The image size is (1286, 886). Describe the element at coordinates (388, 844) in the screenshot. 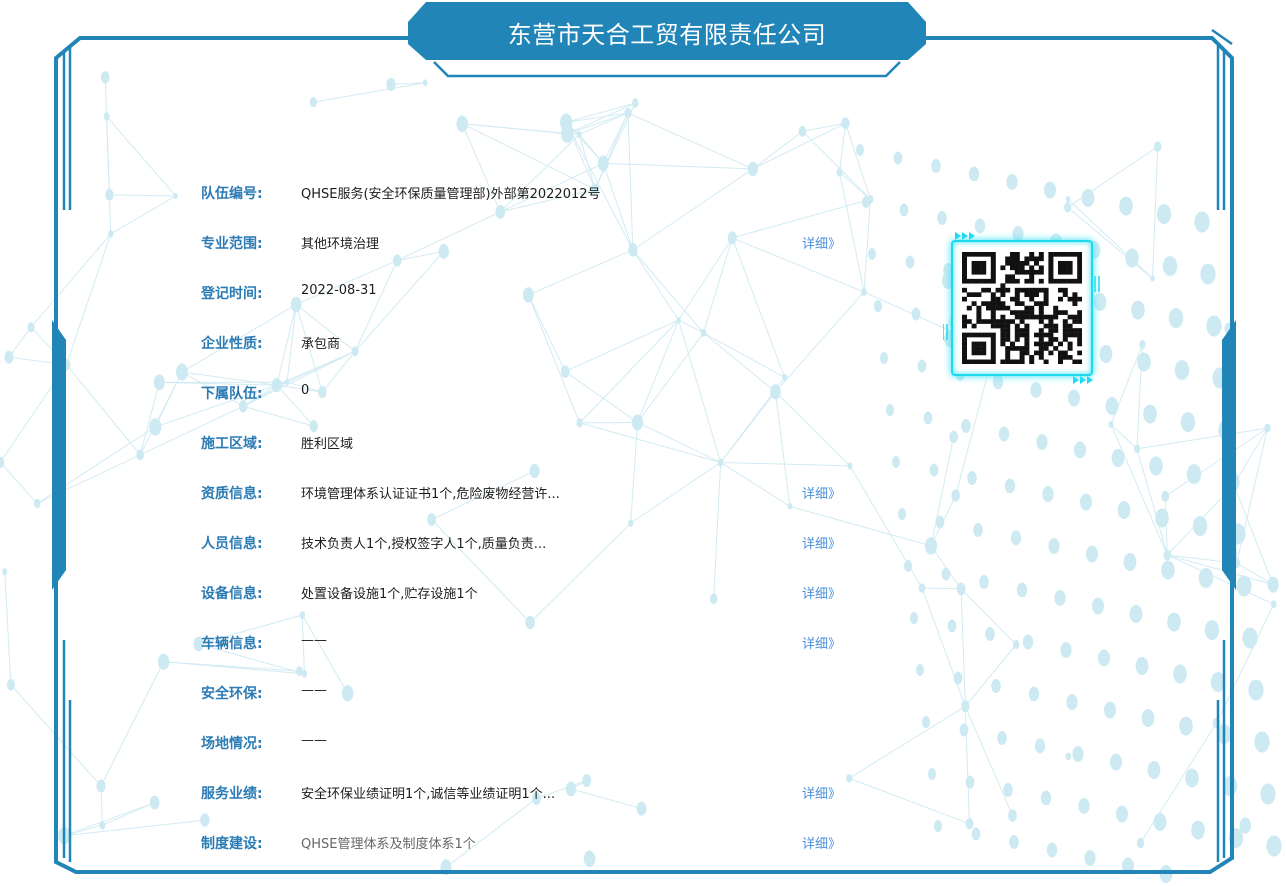

I see `system-construction-value: QHSE管理体系及制度体系1个` at that location.